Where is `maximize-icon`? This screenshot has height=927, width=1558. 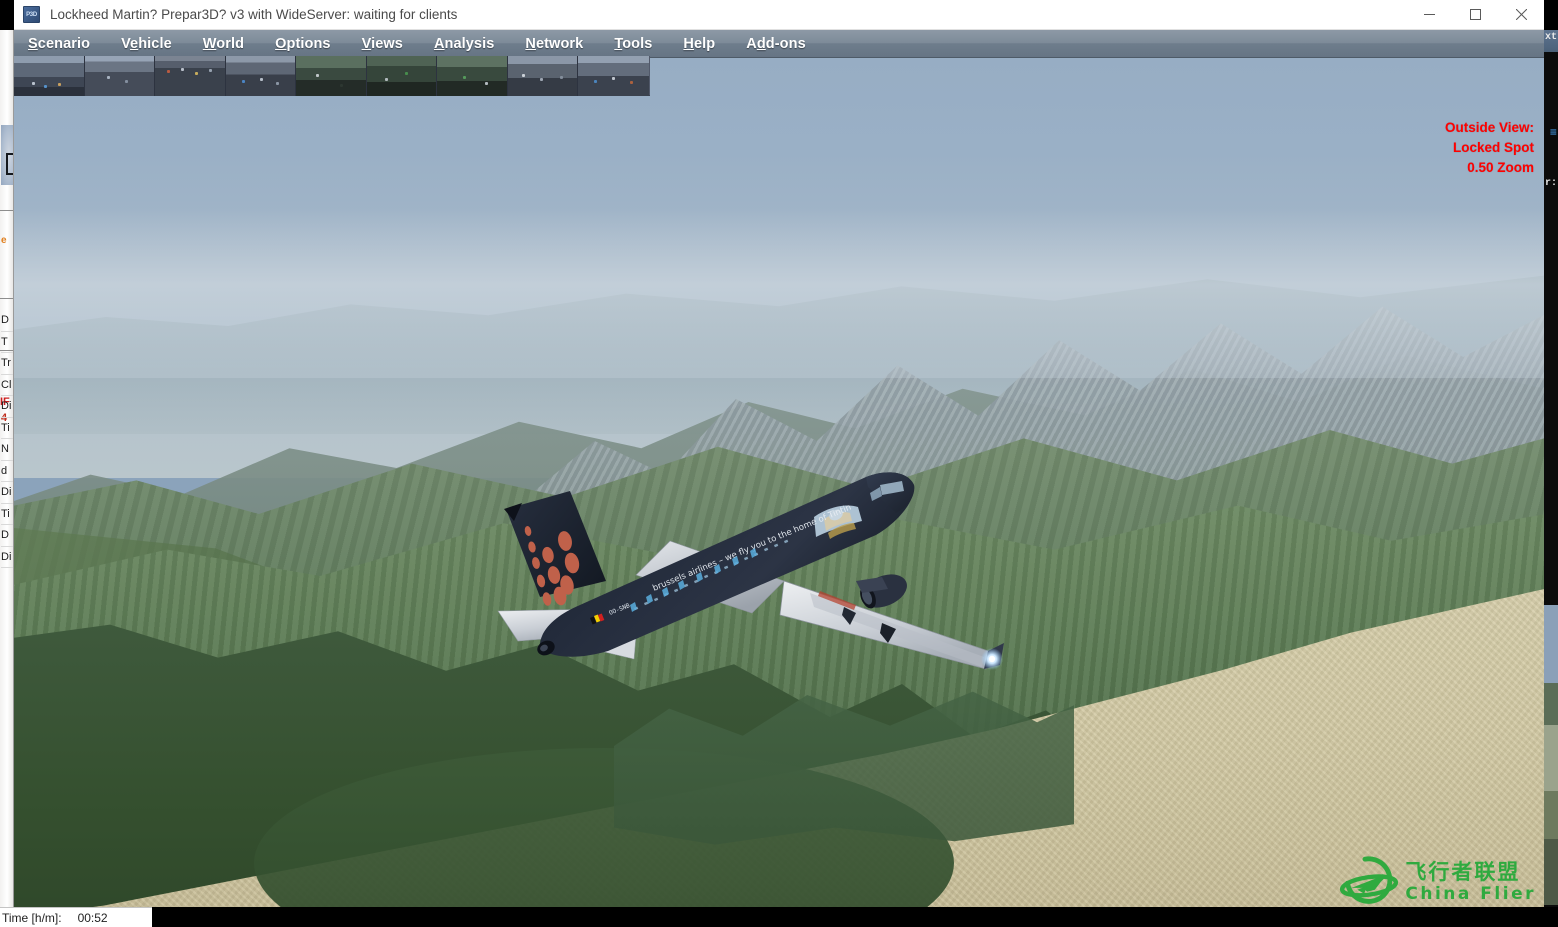 maximize-icon is located at coordinates (1475, 15).